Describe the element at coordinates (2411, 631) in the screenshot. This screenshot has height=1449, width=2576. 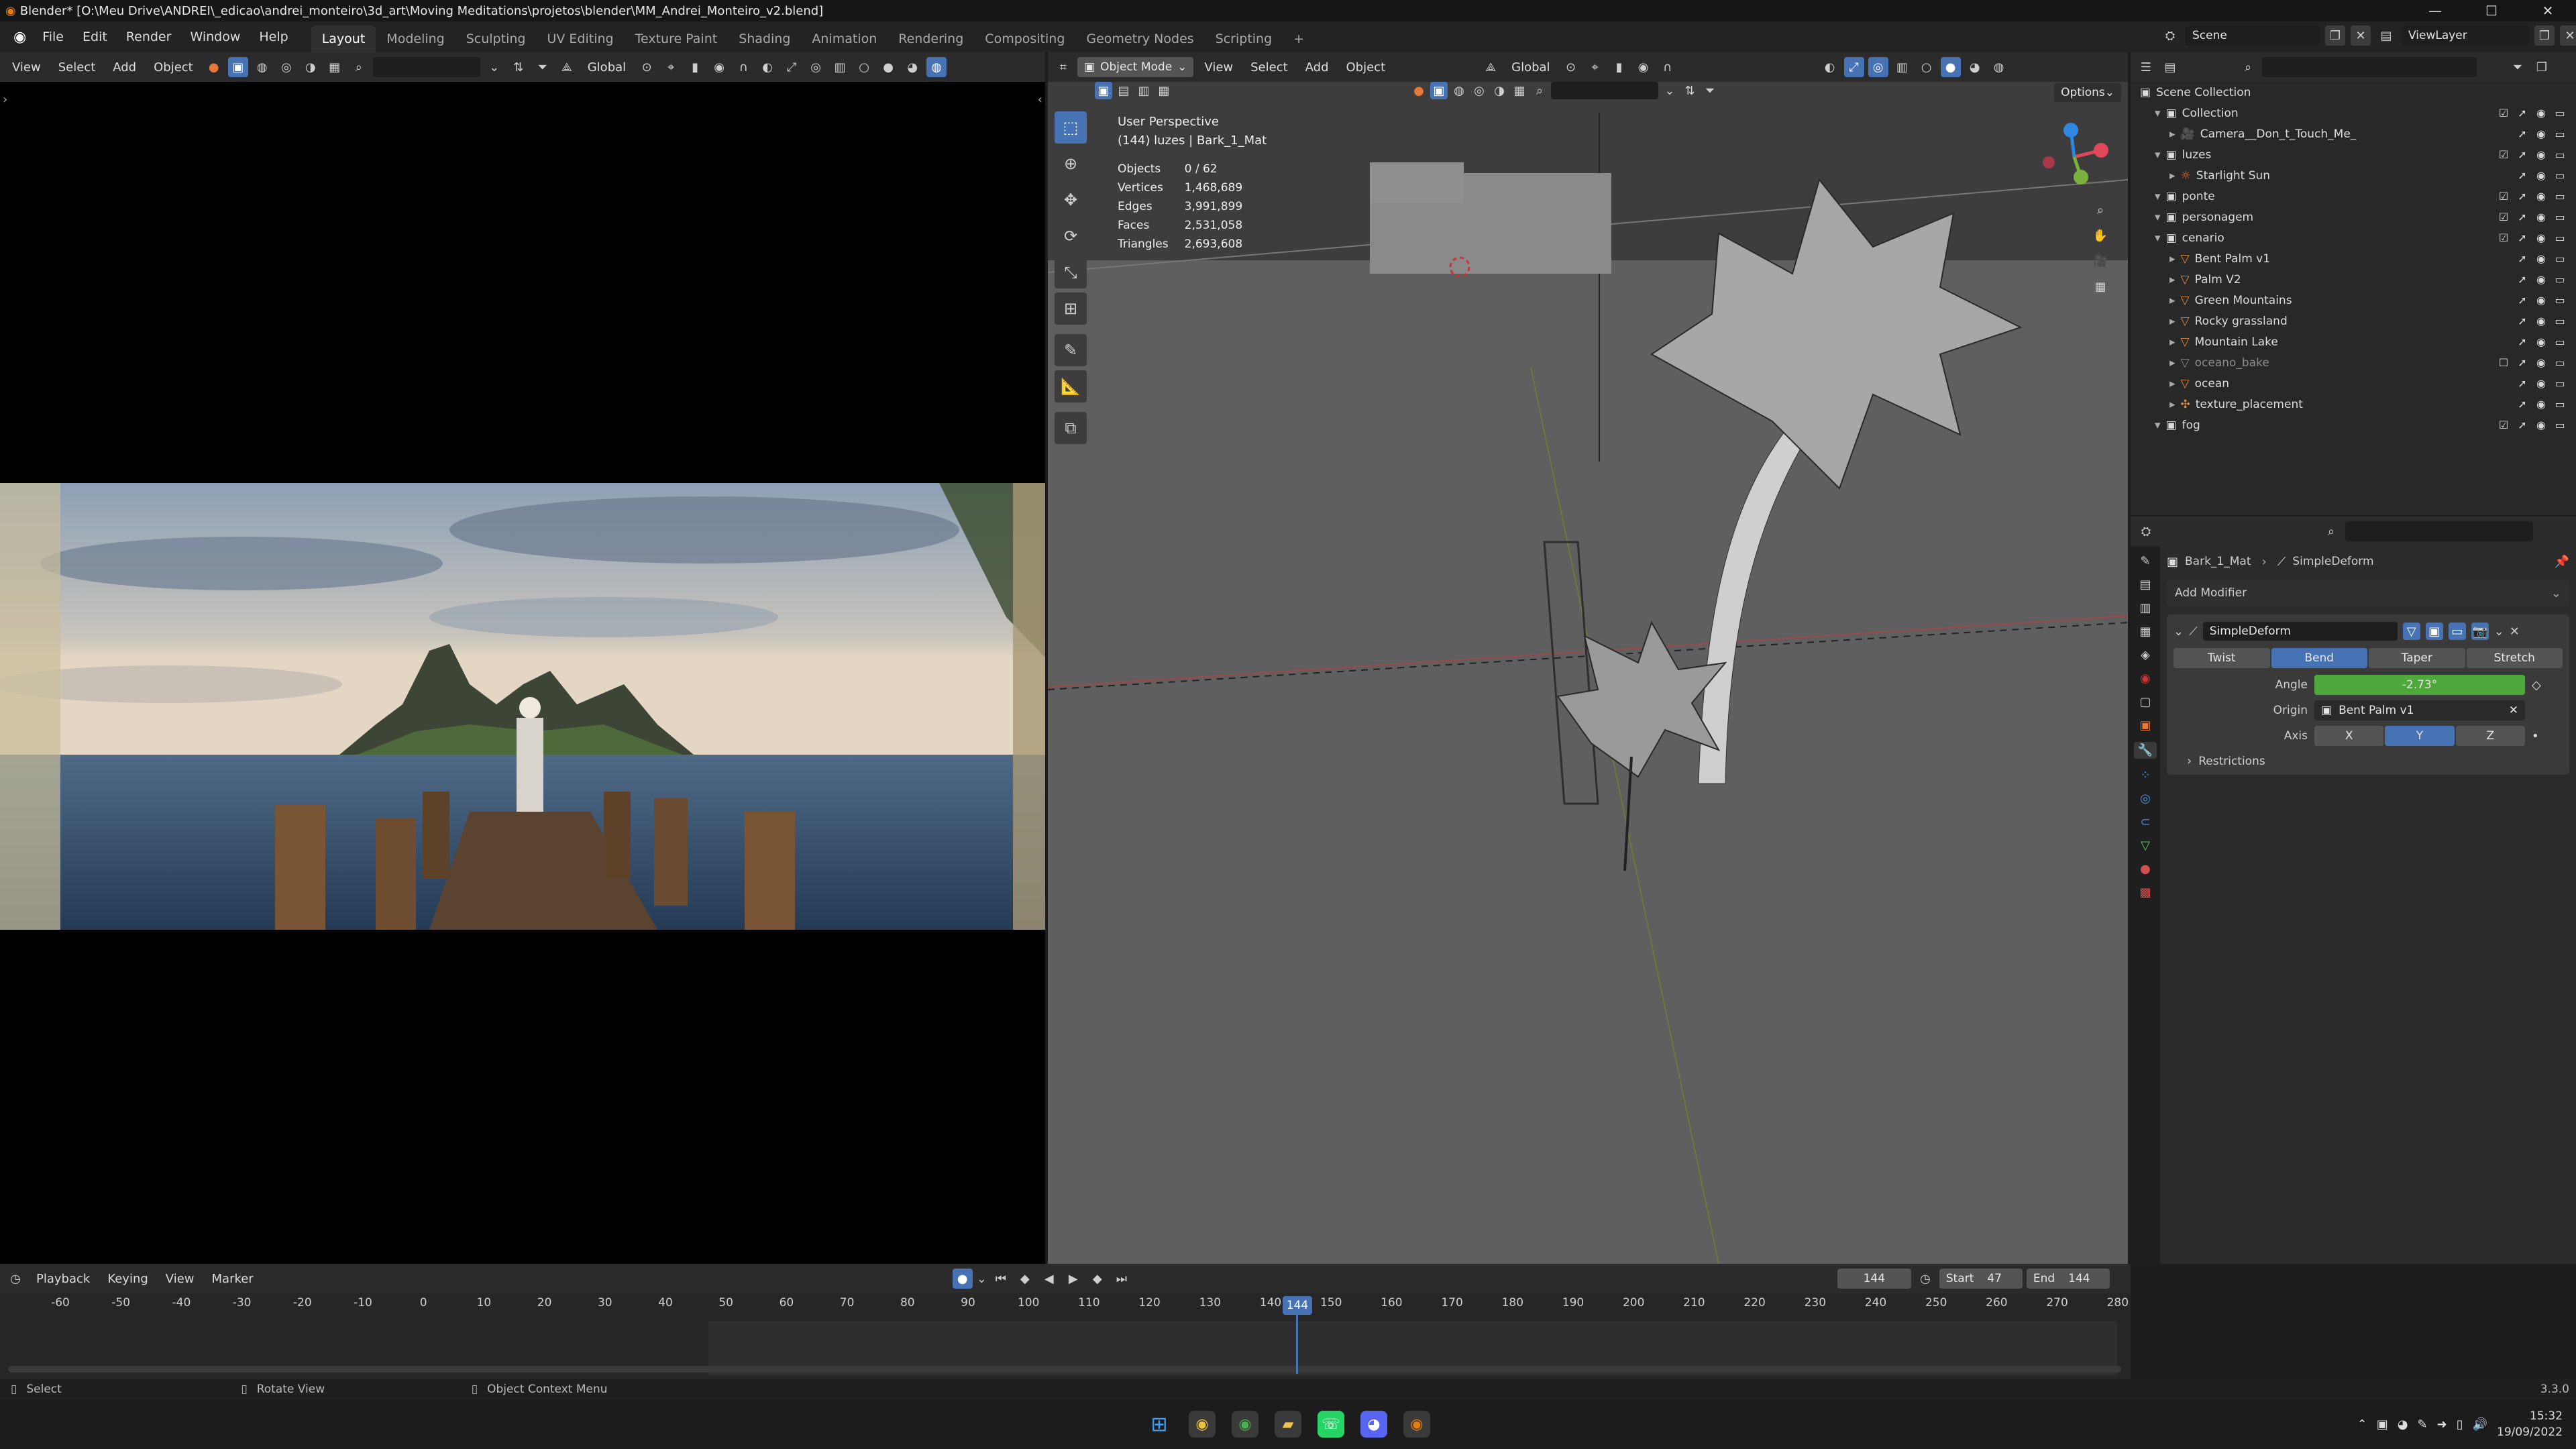
I see `edit-mode-toggle-icon: ▽` at that location.